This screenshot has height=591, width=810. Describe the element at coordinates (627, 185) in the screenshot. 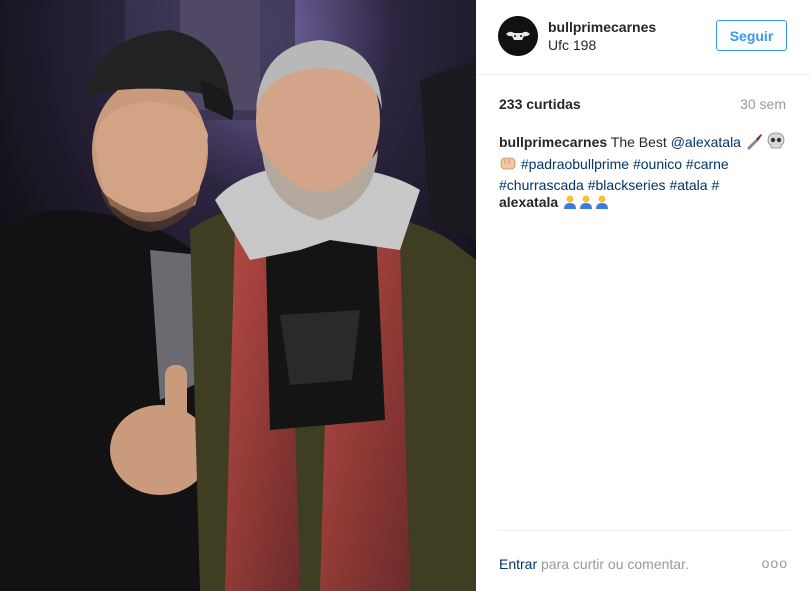

I see `hashtag: #blackseries` at that location.